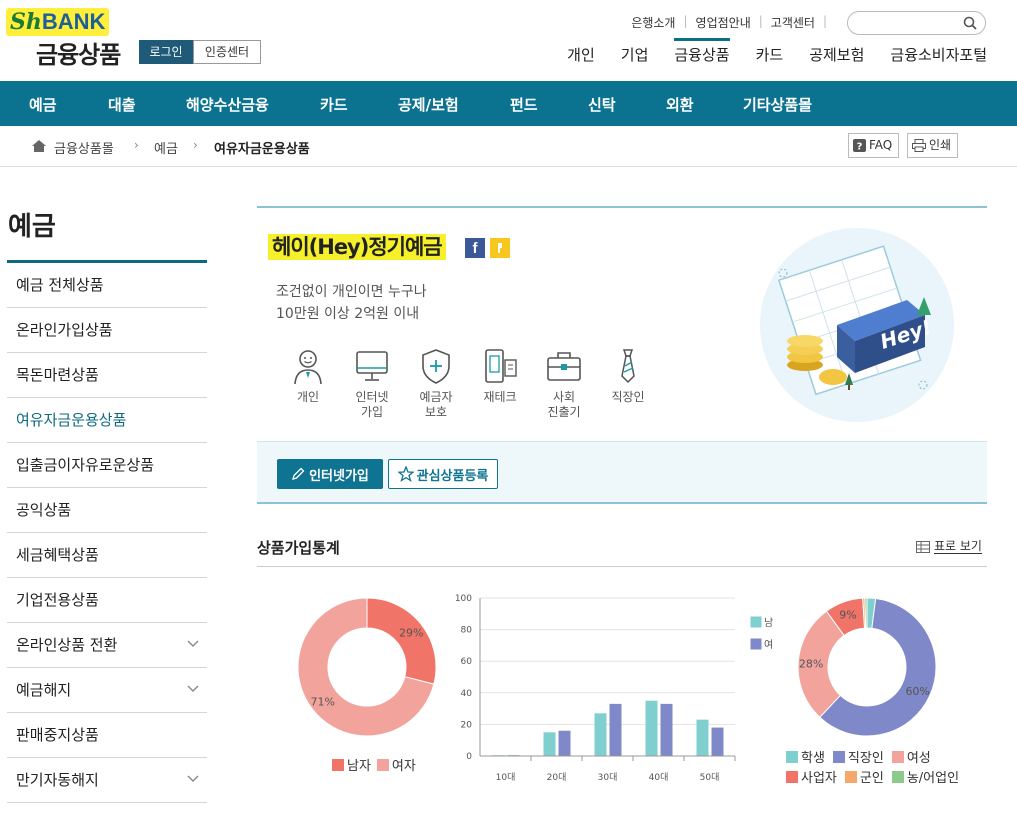 The width and height of the screenshot is (1017, 814). I want to click on feature-personal: 개인, so click(308, 383).